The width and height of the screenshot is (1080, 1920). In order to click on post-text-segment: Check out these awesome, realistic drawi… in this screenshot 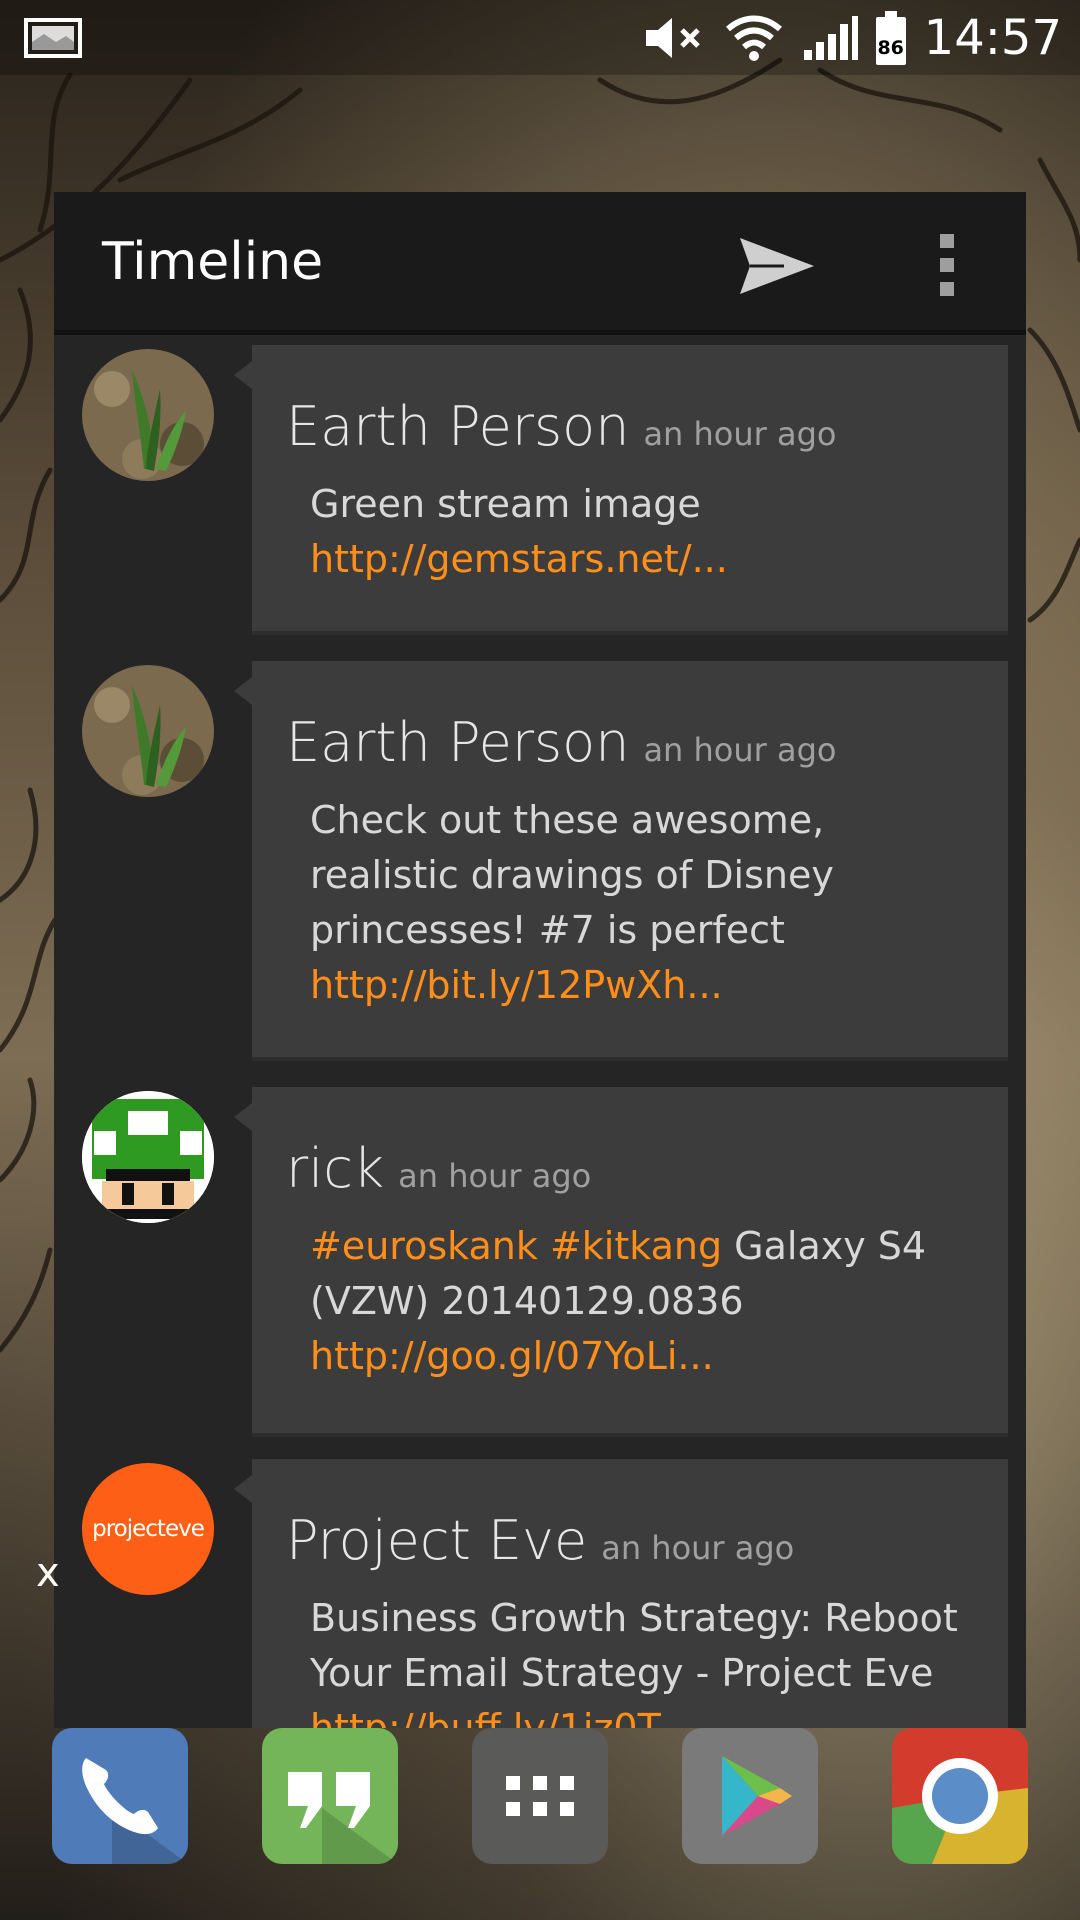, I will do `click(572, 875)`.